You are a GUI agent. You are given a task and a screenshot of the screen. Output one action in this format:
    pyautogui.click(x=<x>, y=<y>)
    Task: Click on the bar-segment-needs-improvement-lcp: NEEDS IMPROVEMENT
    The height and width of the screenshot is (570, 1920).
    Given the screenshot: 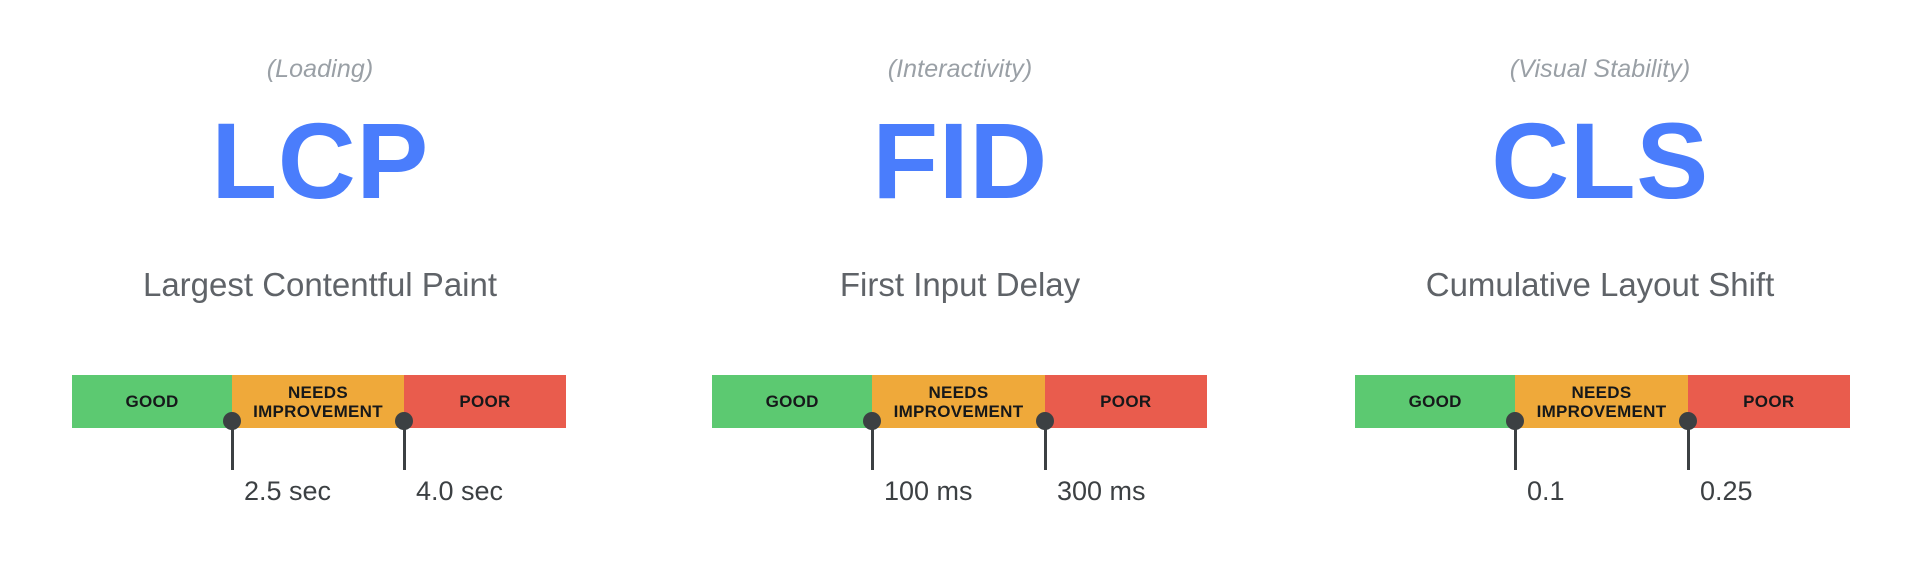 What is the action you would take?
    pyautogui.click(x=318, y=401)
    